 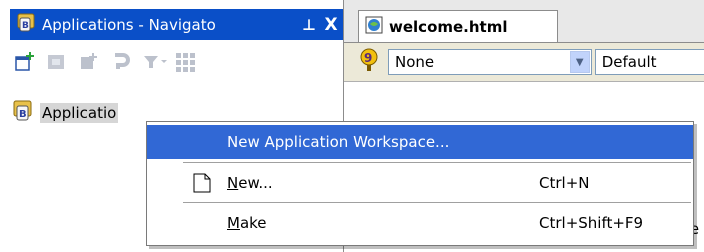 I want to click on new-item-icon, so click(x=25, y=62).